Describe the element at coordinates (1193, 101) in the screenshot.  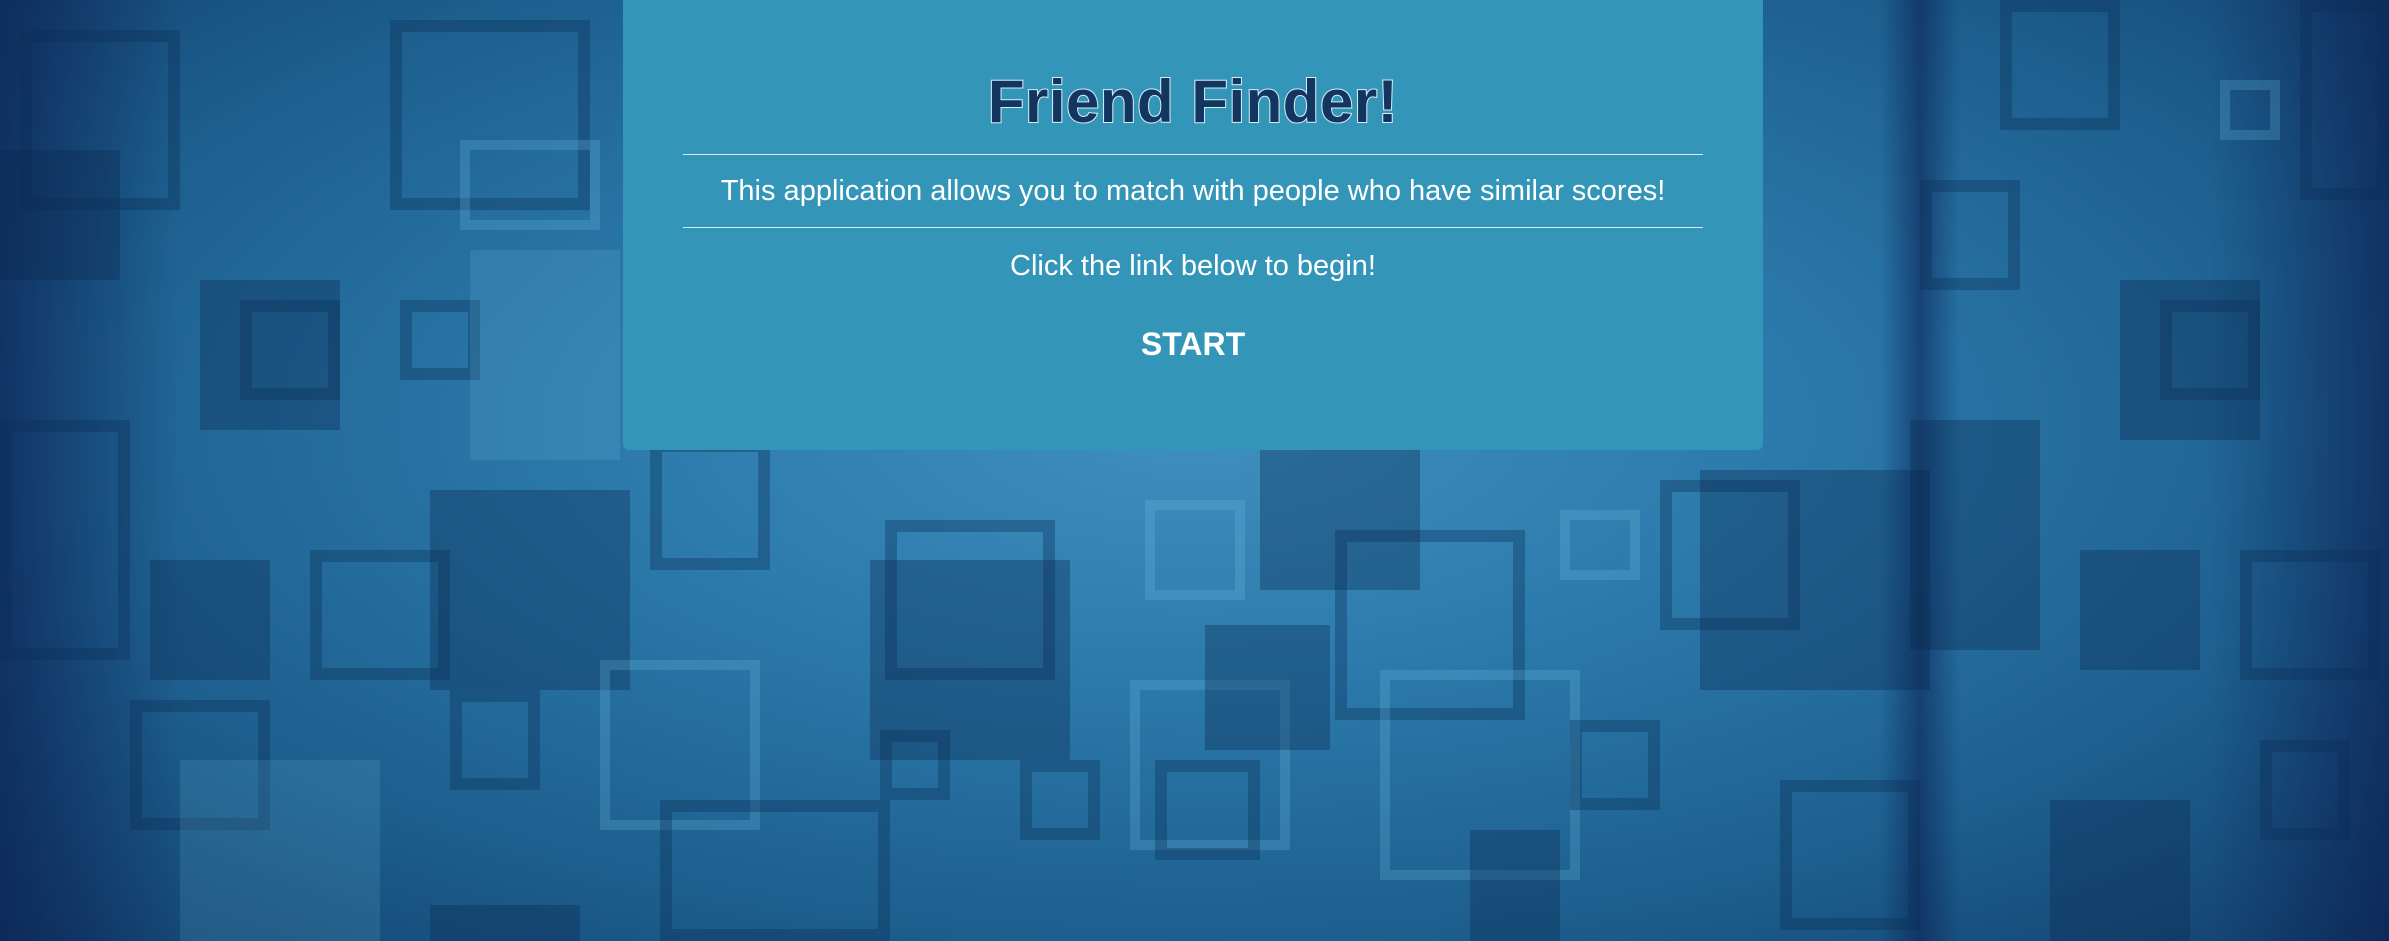
I see `page-title: Friend Finder!` at that location.